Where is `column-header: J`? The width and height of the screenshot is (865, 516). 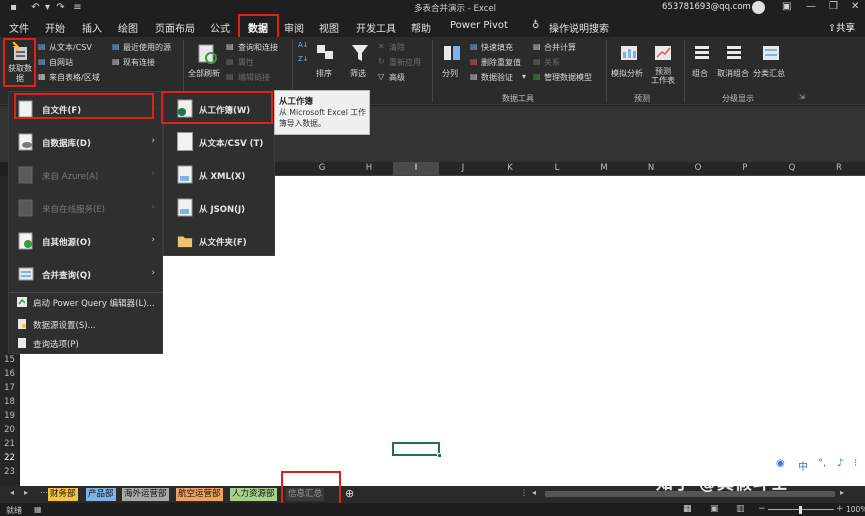
column-header: J is located at coordinates (463, 168).